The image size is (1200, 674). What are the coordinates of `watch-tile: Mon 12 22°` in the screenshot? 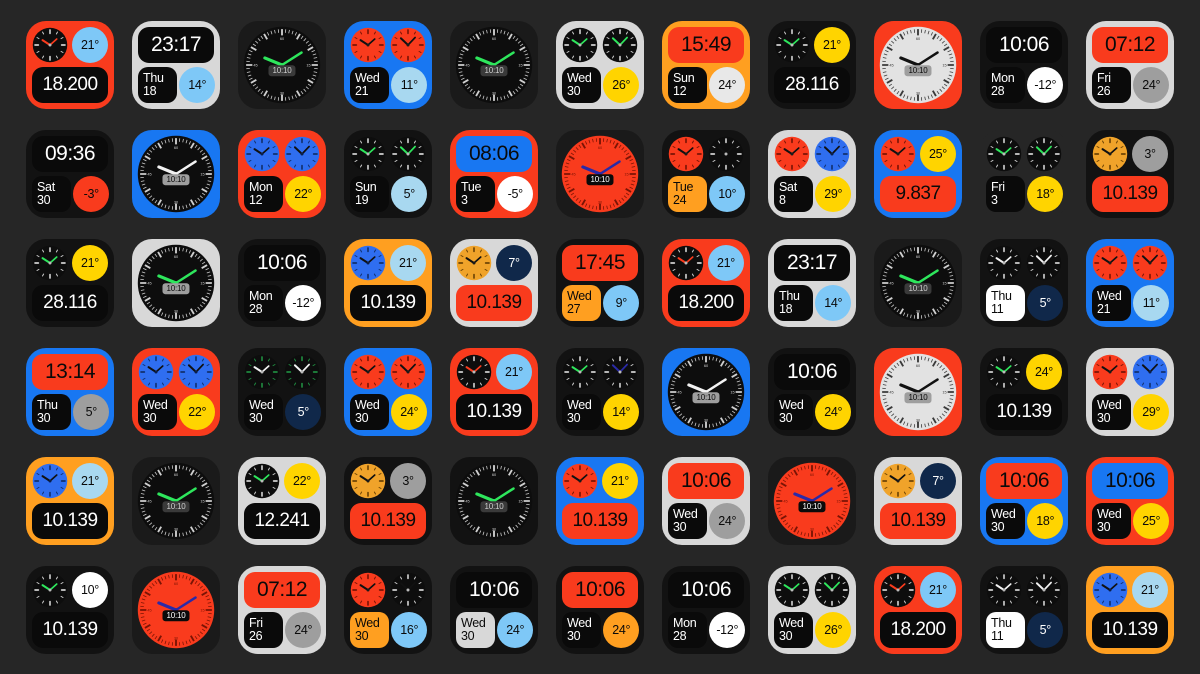 It's located at (282, 173).